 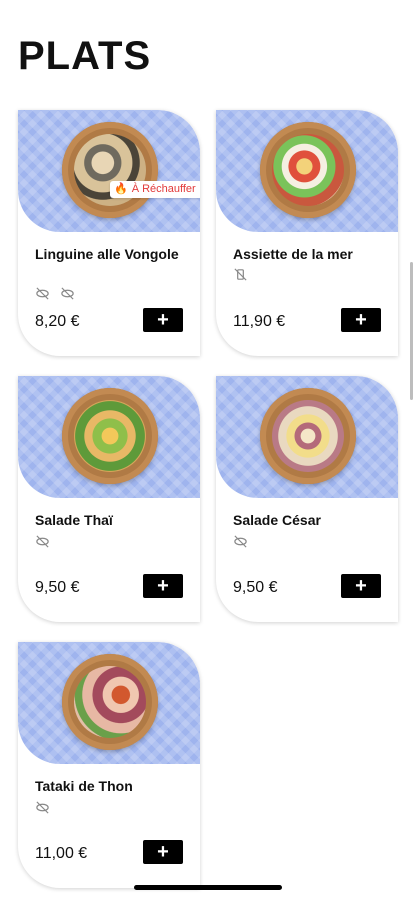 What do you see at coordinates (84, 786) in the screenshot?
I see `dish-name: Tataki de Thon` at bounding box center [84, 786].